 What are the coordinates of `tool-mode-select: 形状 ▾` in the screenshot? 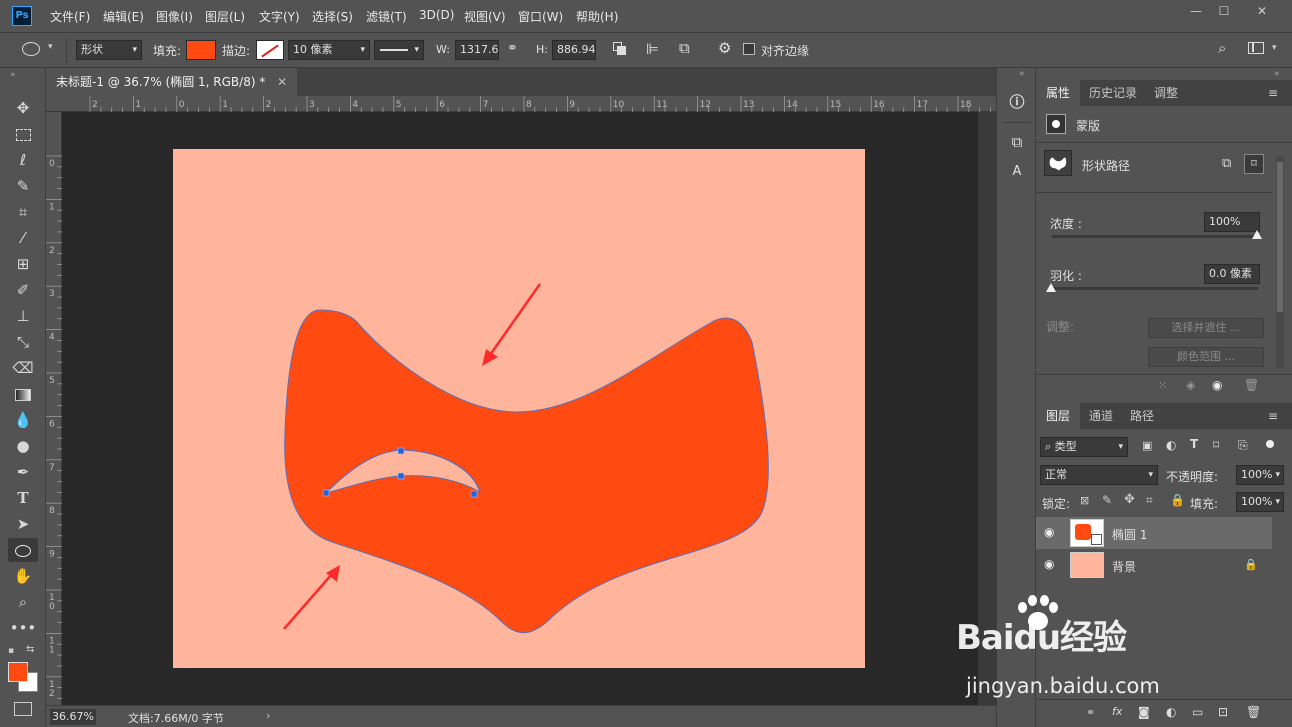 It's located at (109, 50).